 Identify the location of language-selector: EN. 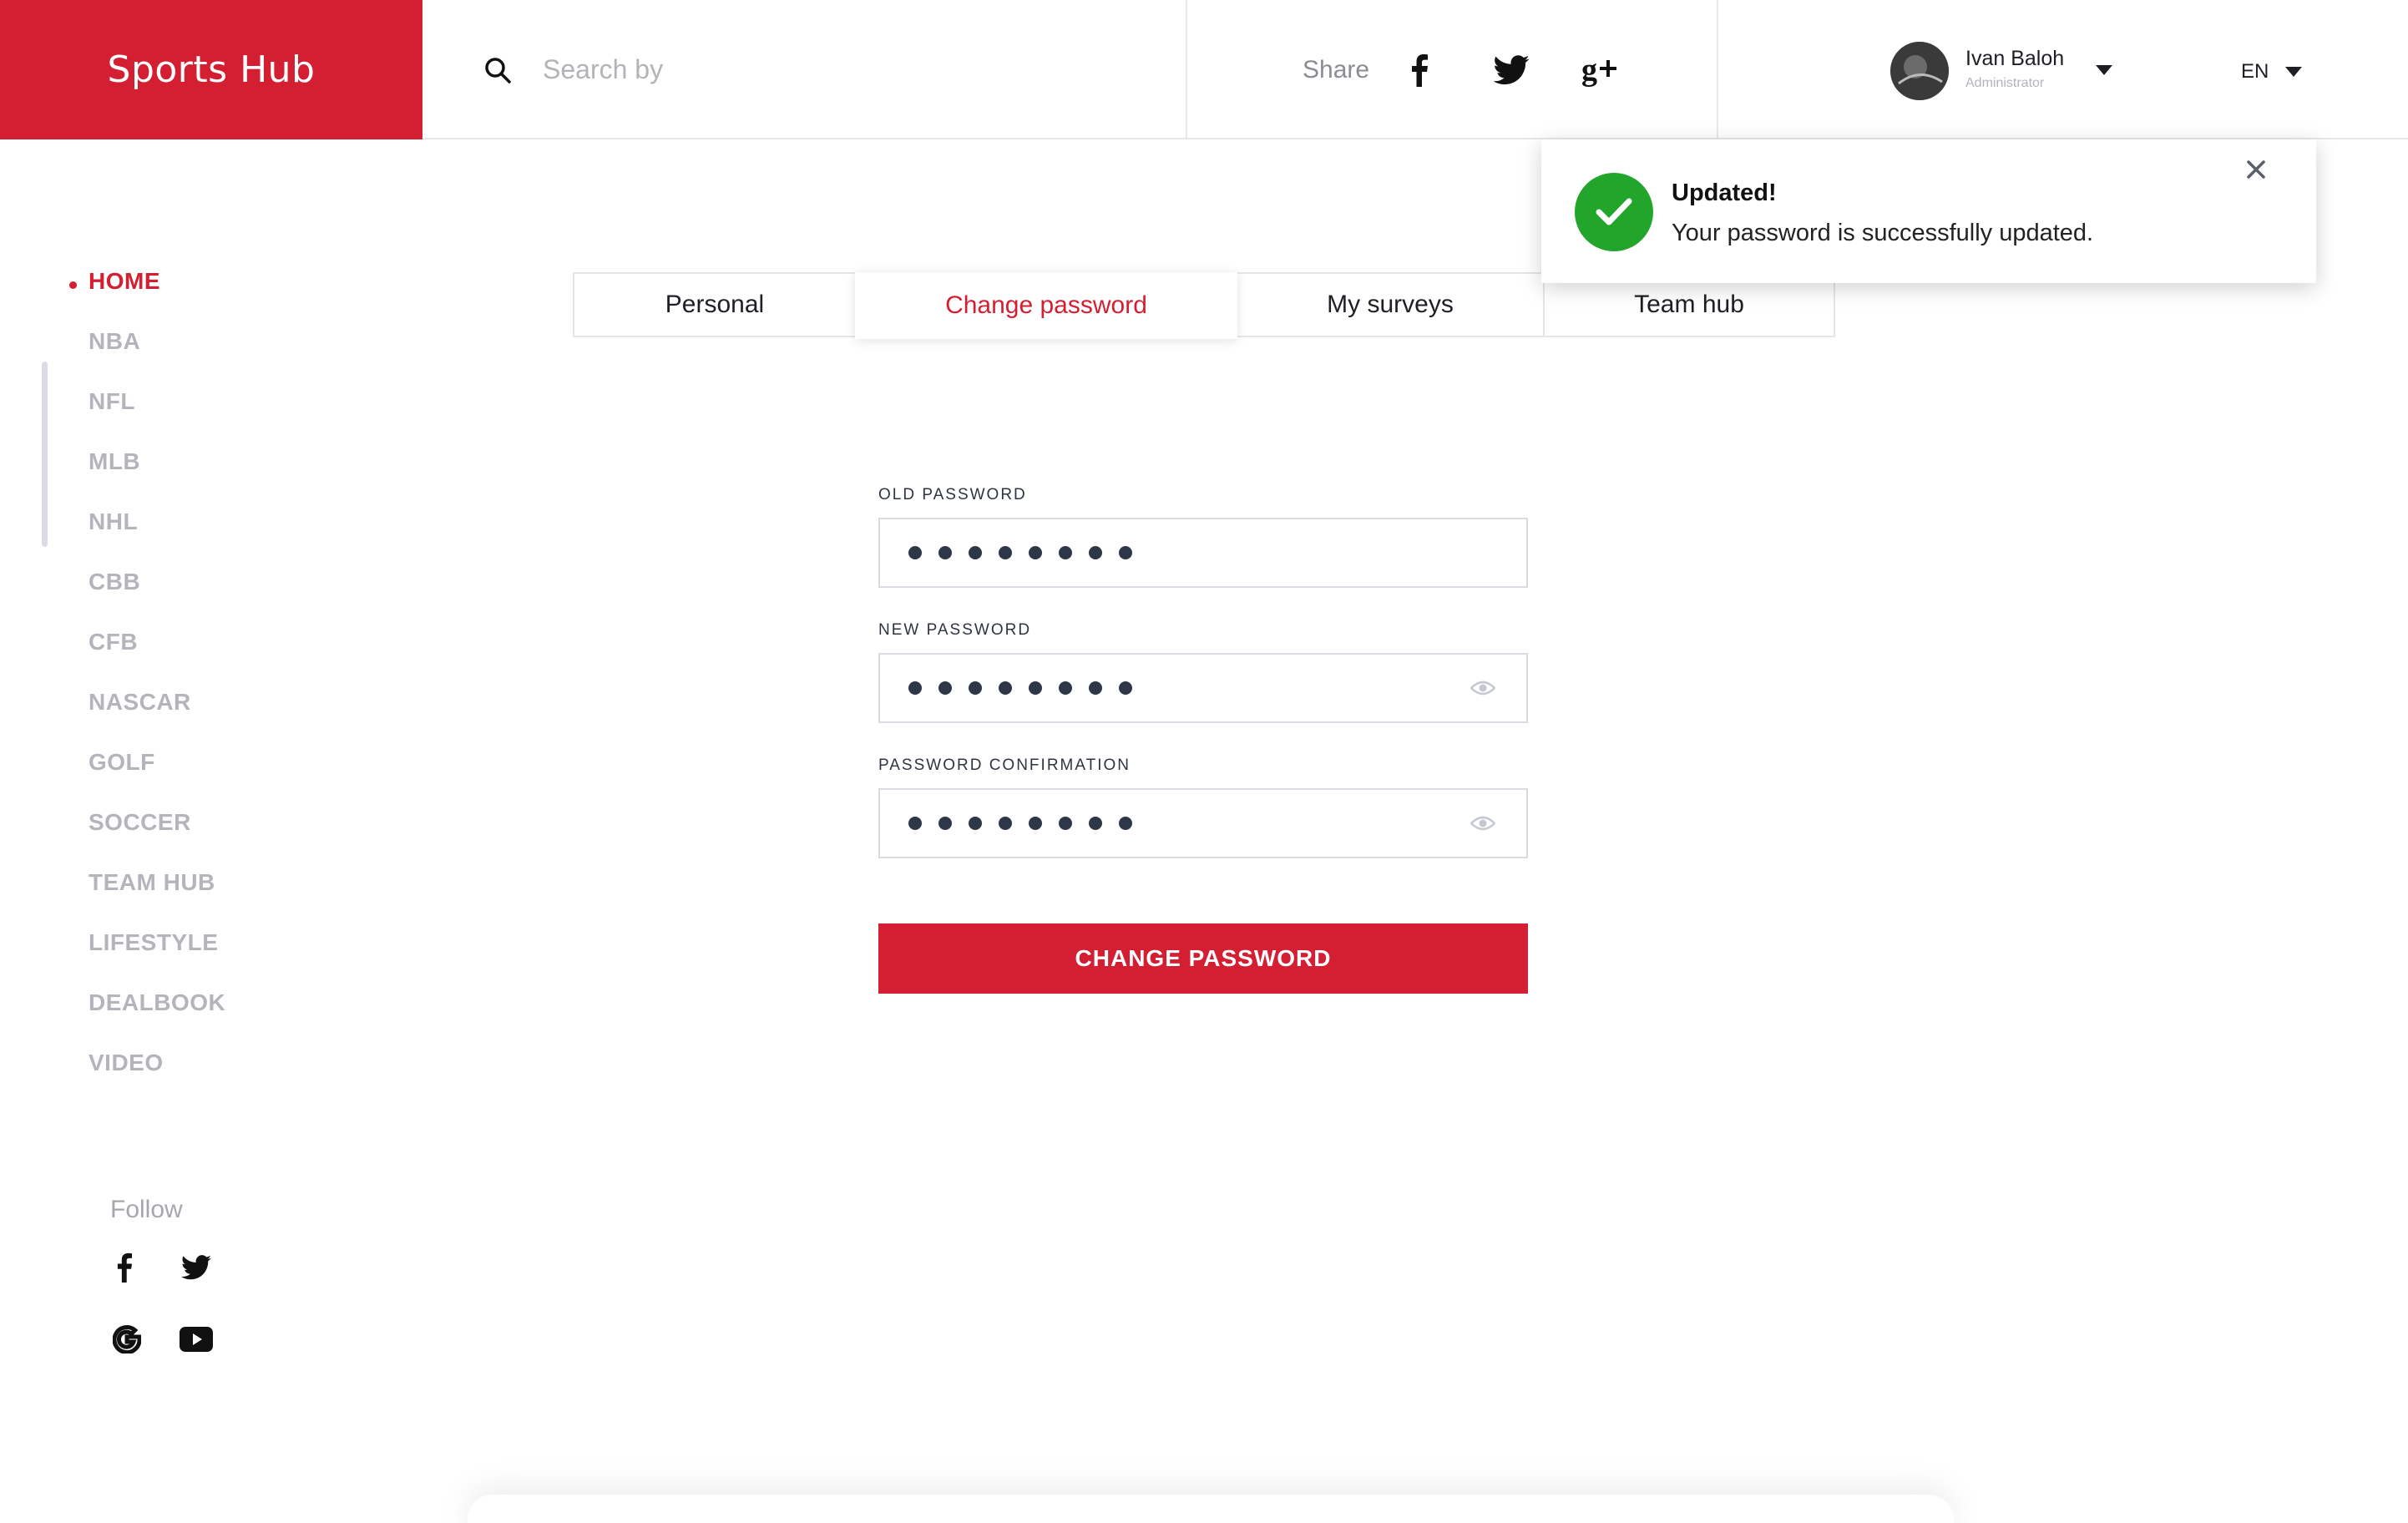
(2255, 71).